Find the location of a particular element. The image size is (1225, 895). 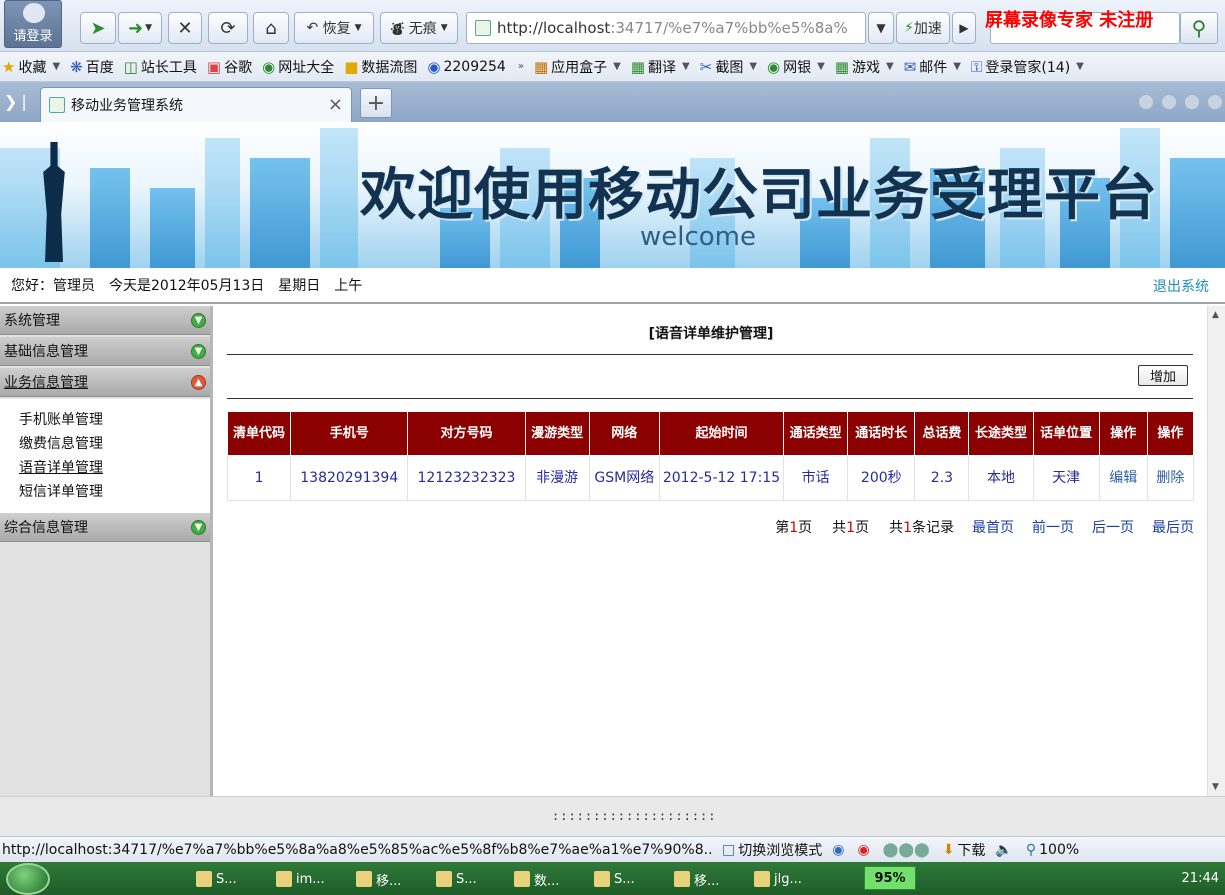

add-button: 增加 is located at coordinates (1163, 375).